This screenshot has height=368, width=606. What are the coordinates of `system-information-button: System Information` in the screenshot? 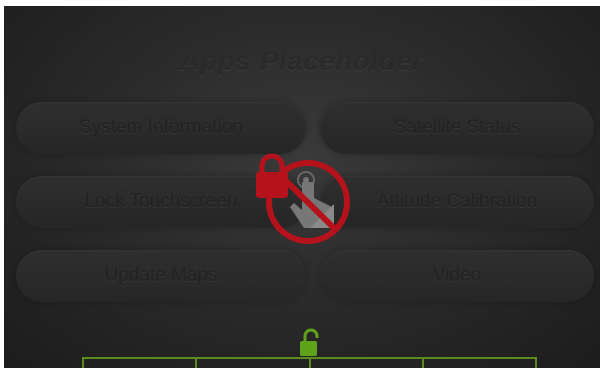 It's located at (161, 128).